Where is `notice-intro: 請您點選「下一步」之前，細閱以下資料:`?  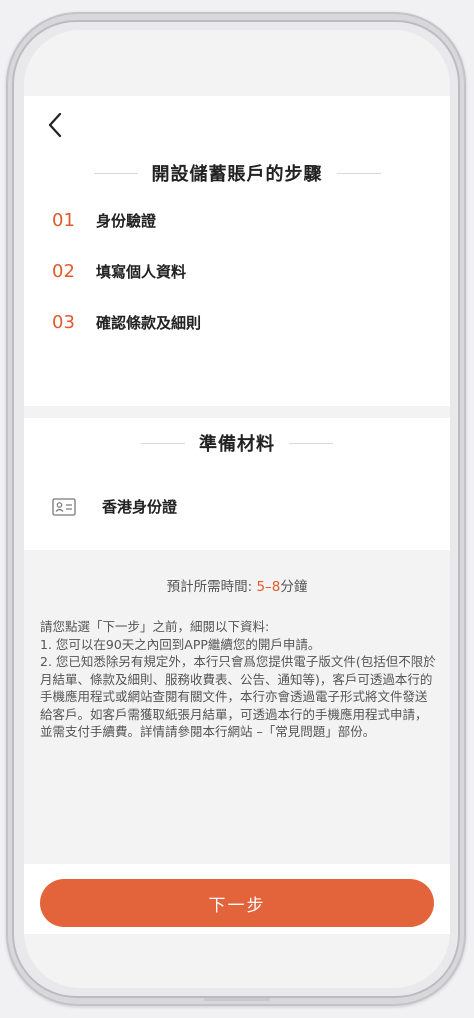
notice-intro: 請您點選「下一步」之前，細閱以下資料: is located at coordinates (155, 626).